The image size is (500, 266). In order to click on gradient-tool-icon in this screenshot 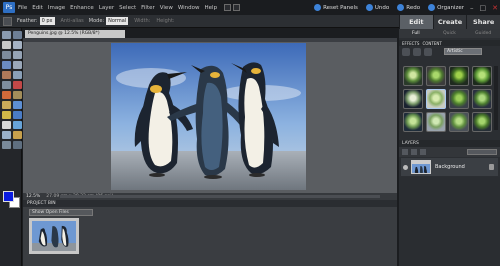, I will do `click(6, 125)`.